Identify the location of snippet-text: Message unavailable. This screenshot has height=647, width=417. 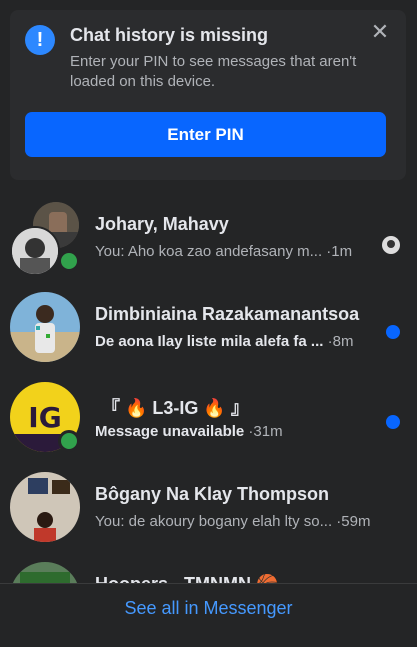
(170, 431).